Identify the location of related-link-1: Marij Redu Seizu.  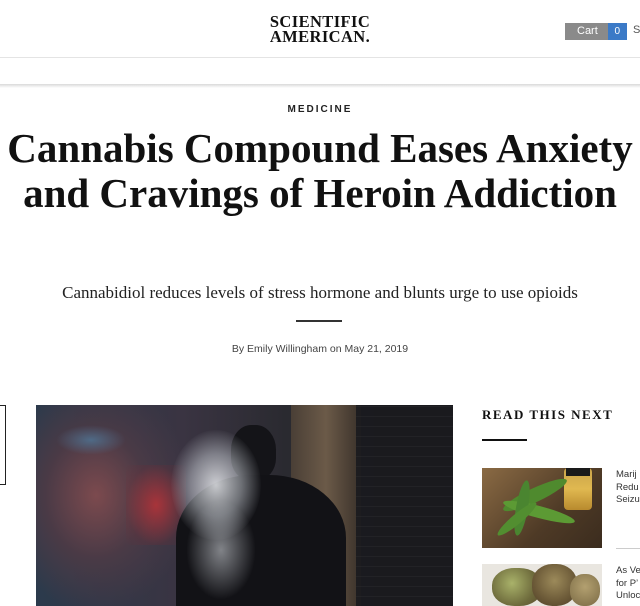
(628, 488).